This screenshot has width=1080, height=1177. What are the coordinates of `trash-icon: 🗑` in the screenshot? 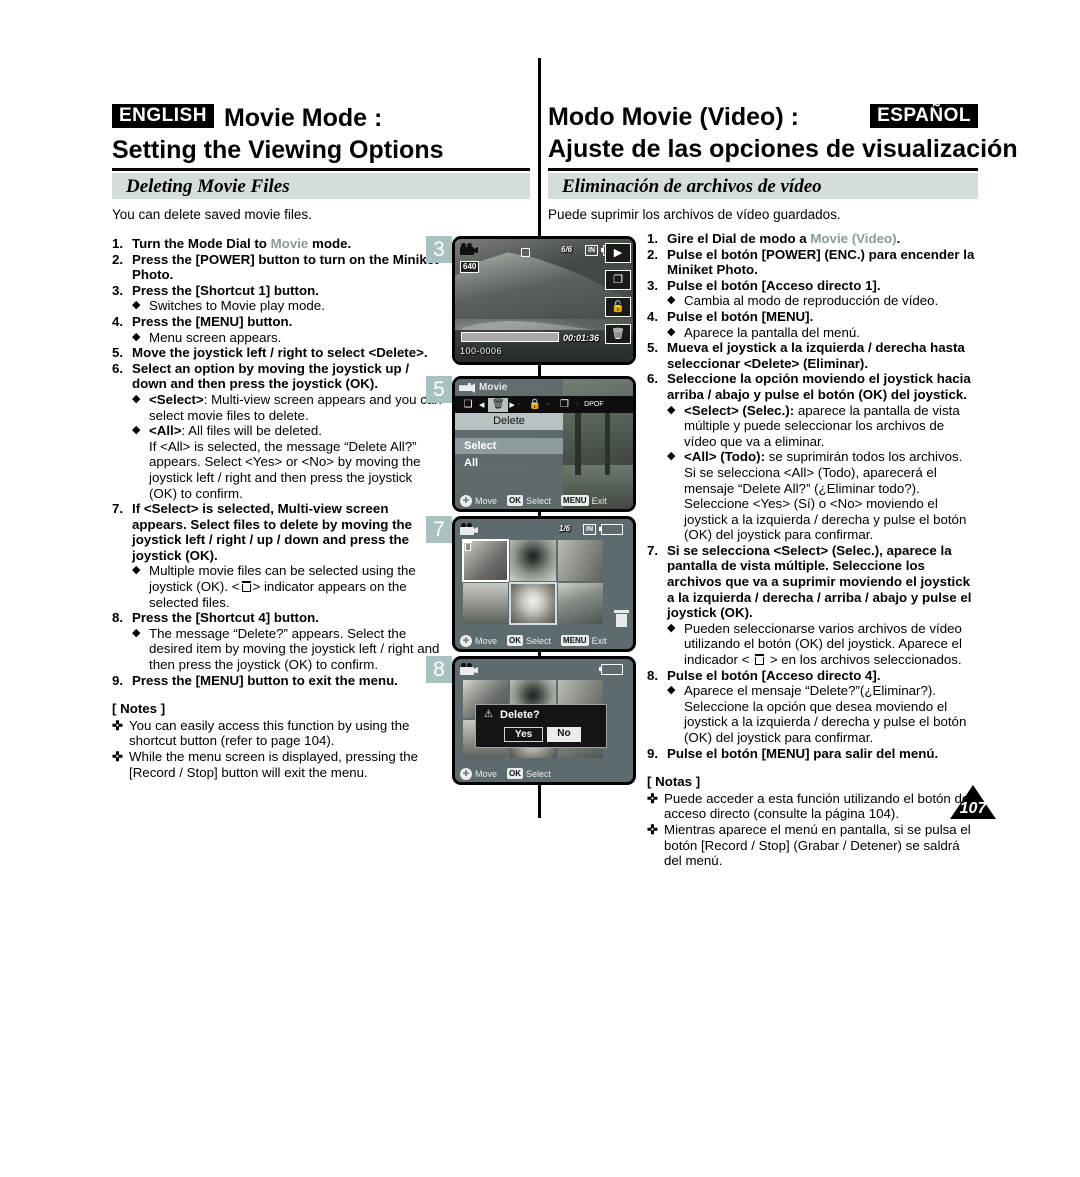 It's located at (618, 334).